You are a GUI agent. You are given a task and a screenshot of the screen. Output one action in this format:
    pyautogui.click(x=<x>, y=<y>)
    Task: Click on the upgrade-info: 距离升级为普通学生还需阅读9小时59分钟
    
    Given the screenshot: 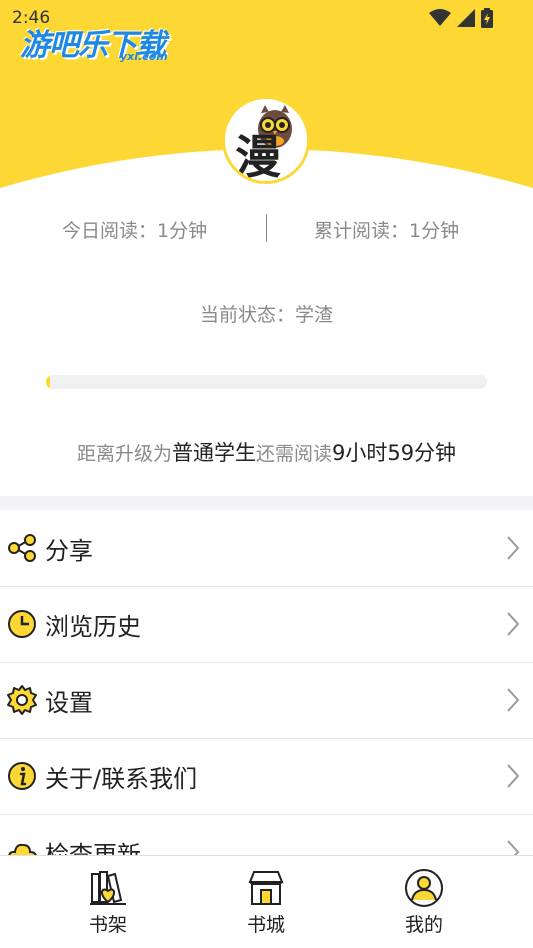 What is the action you would take?
    pyautogui.click(x=266, y=452)
    